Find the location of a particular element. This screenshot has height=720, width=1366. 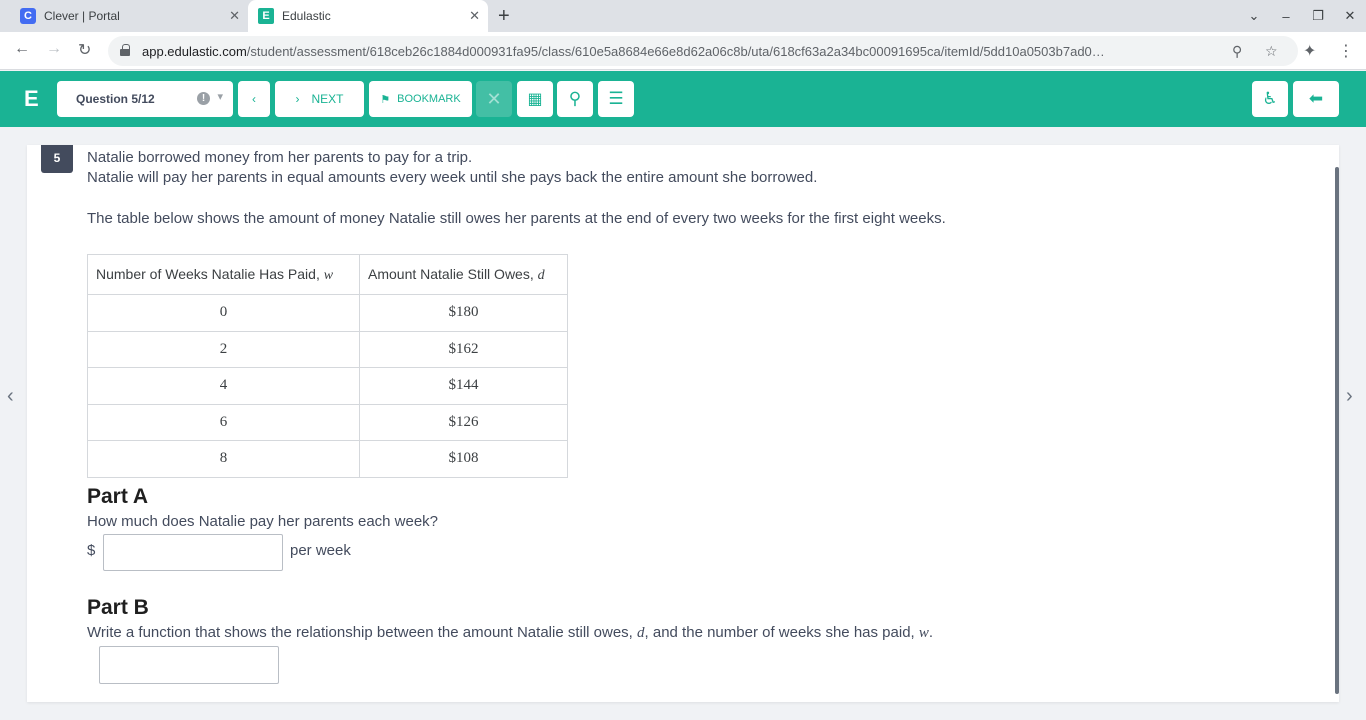

chevron-down-icon: ▾ is located at coordinates (220, 97).